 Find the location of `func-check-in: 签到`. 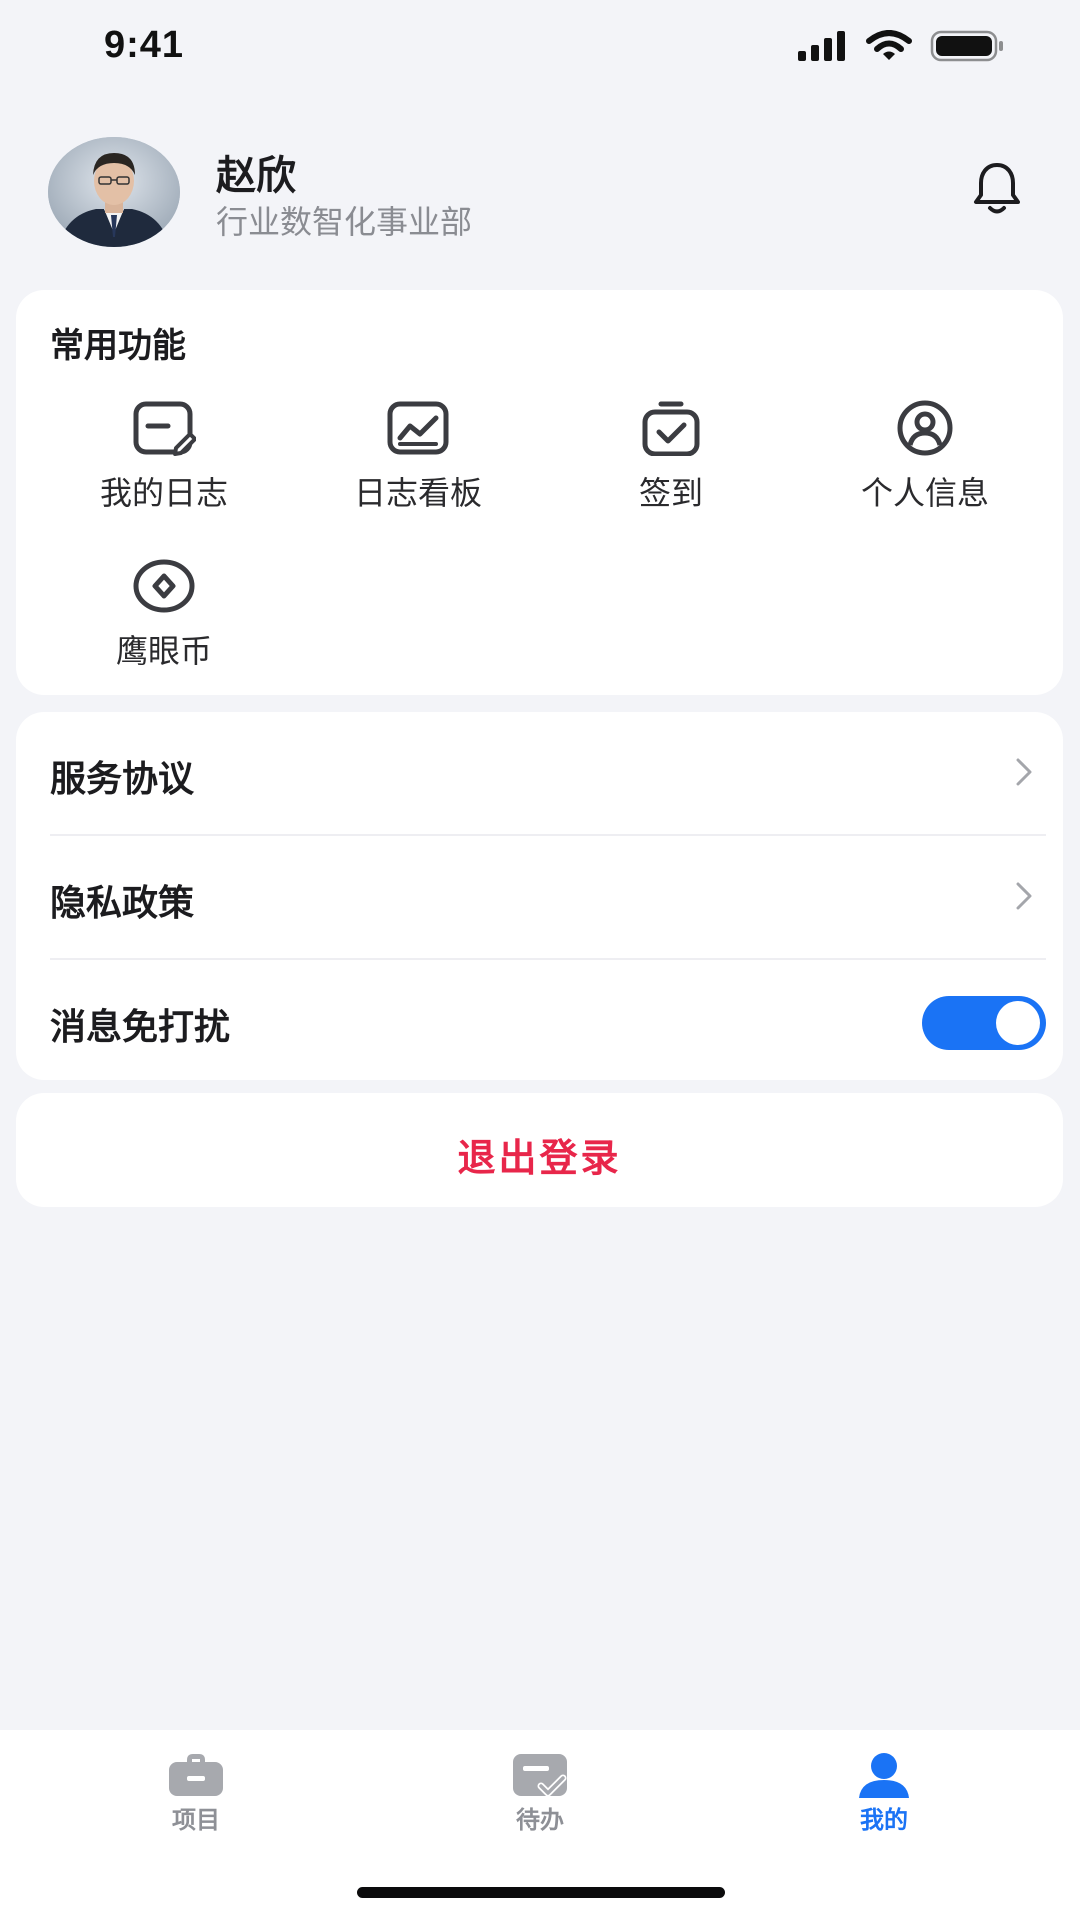

func-check-in: 签到 is located at coordinates (671, 460).